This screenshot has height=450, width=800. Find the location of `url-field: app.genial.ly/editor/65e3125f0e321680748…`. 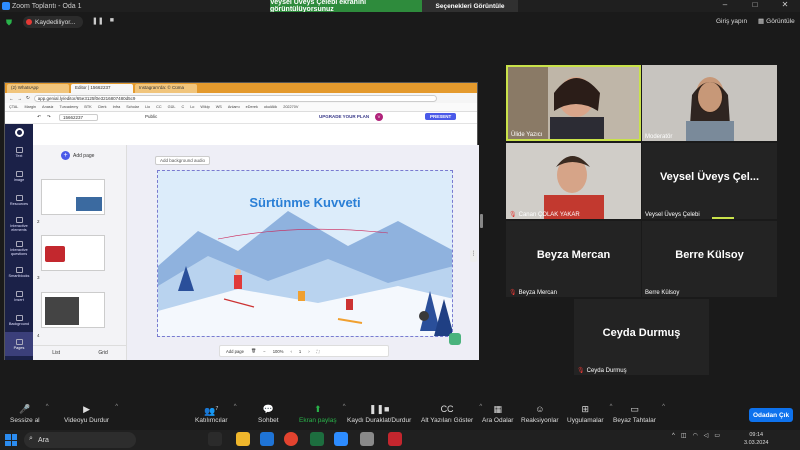

url-field: app.genial.ly/editor/65e3125f0e321680748… is located at coordinates (235, 98).